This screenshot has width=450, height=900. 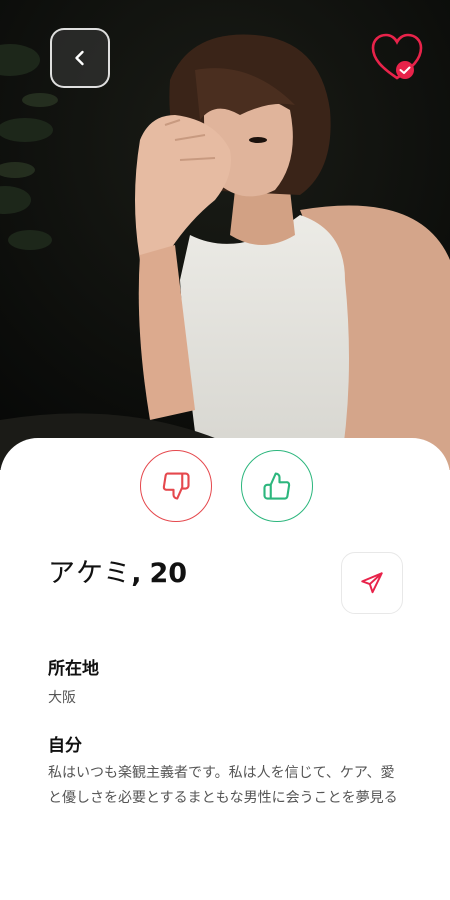 What do you see at coordinates (73, 669) in the screenshot?
I see `location-heading: 所在地` at bounding box center [73, 669].